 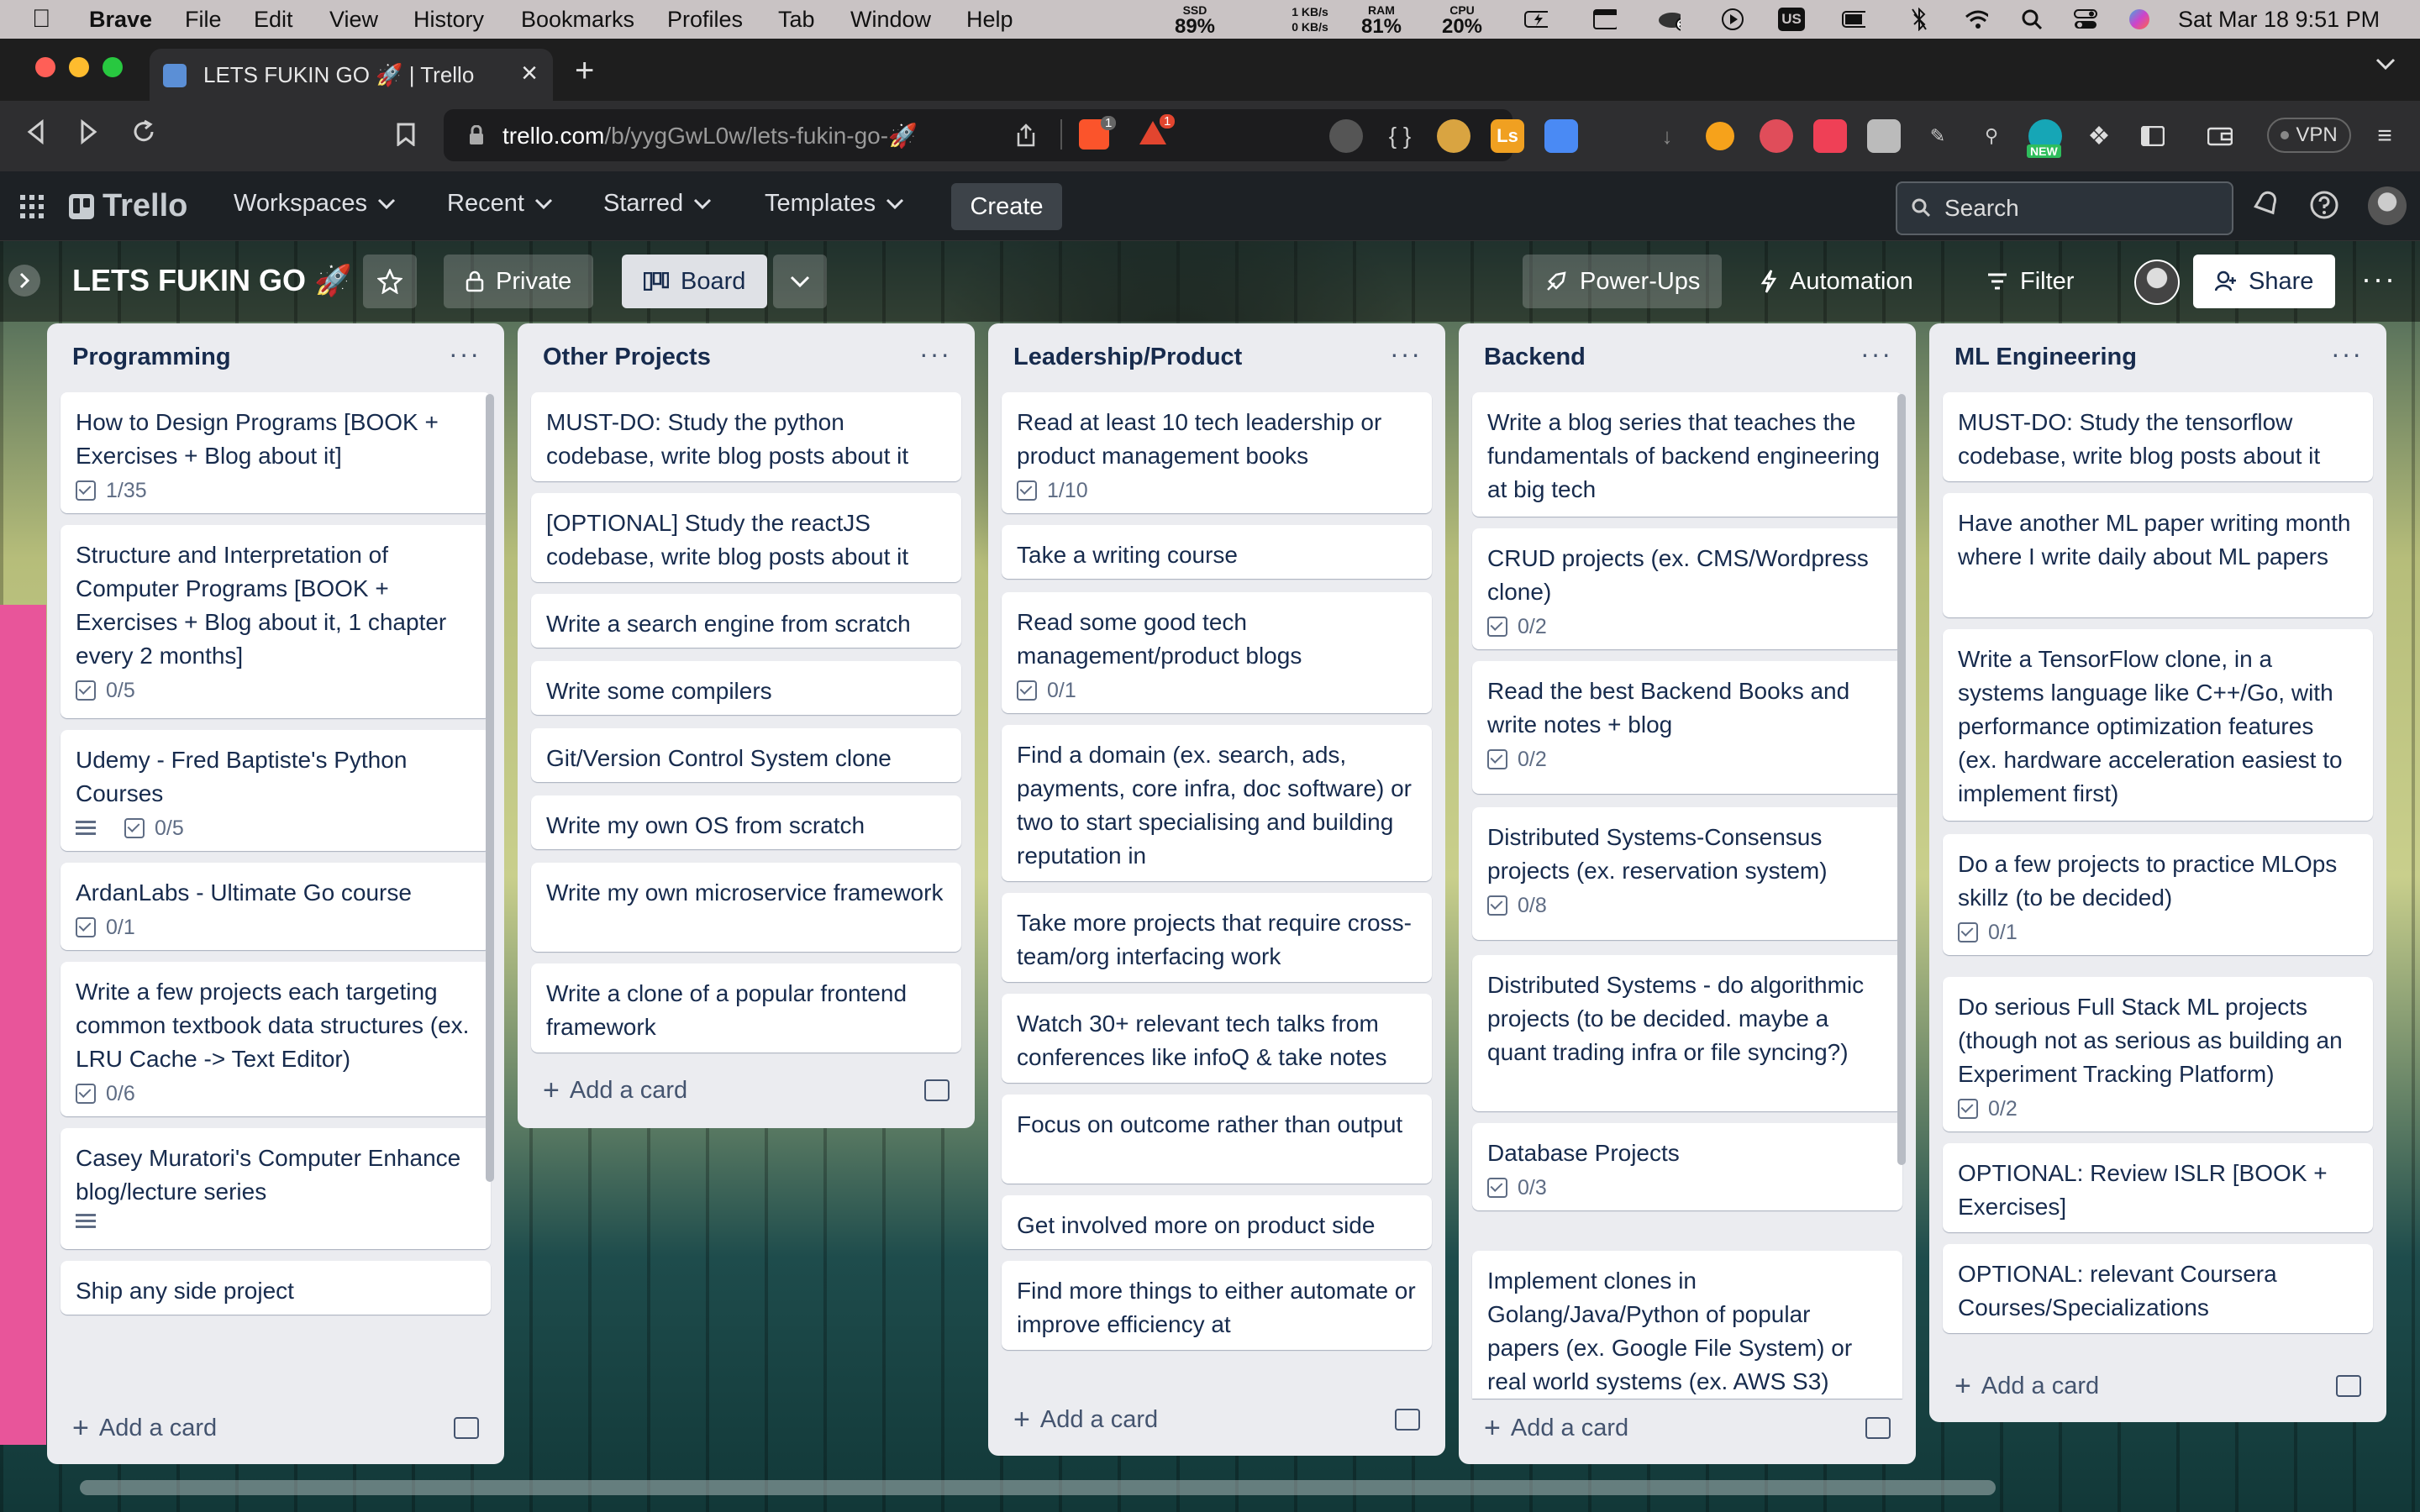 I want to click on spotlight-search-icon, so click(x=2032, y=19).